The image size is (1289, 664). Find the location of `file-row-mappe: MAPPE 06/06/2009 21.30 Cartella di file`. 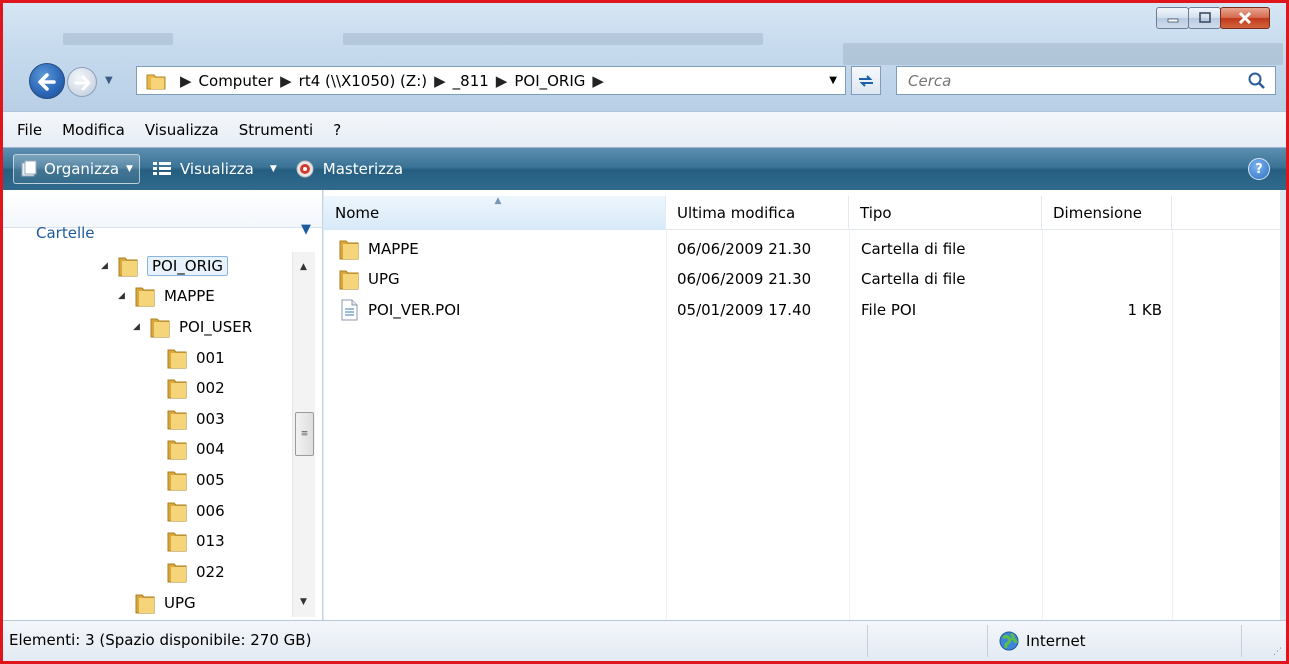

file-row-mappe: MAPPE 06/06/2009 21.30 Cartella di file is located at coordinates (802, 248).